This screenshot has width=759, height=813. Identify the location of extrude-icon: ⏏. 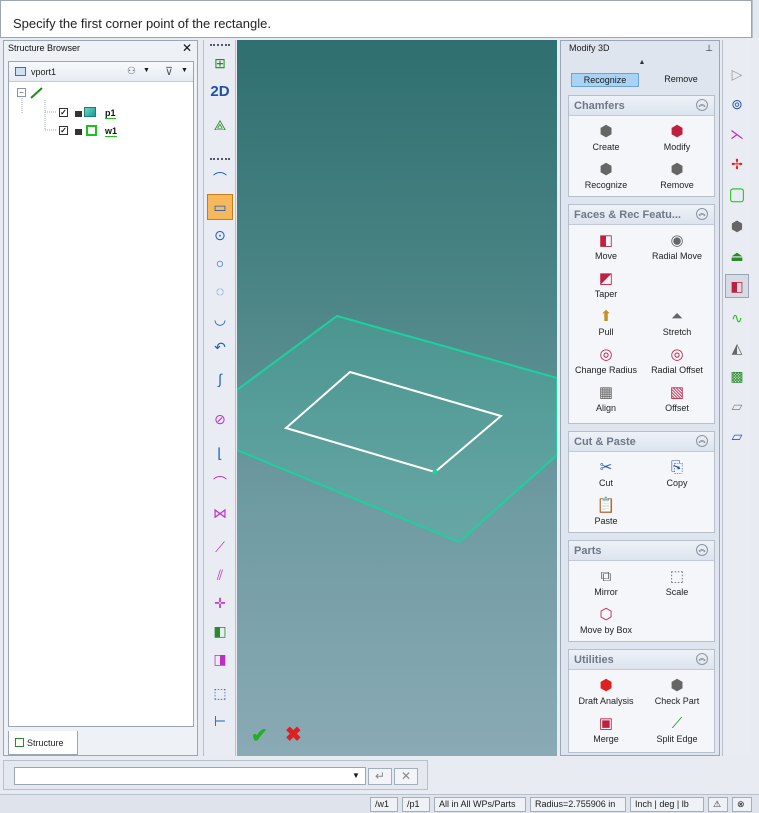
(737, 256).